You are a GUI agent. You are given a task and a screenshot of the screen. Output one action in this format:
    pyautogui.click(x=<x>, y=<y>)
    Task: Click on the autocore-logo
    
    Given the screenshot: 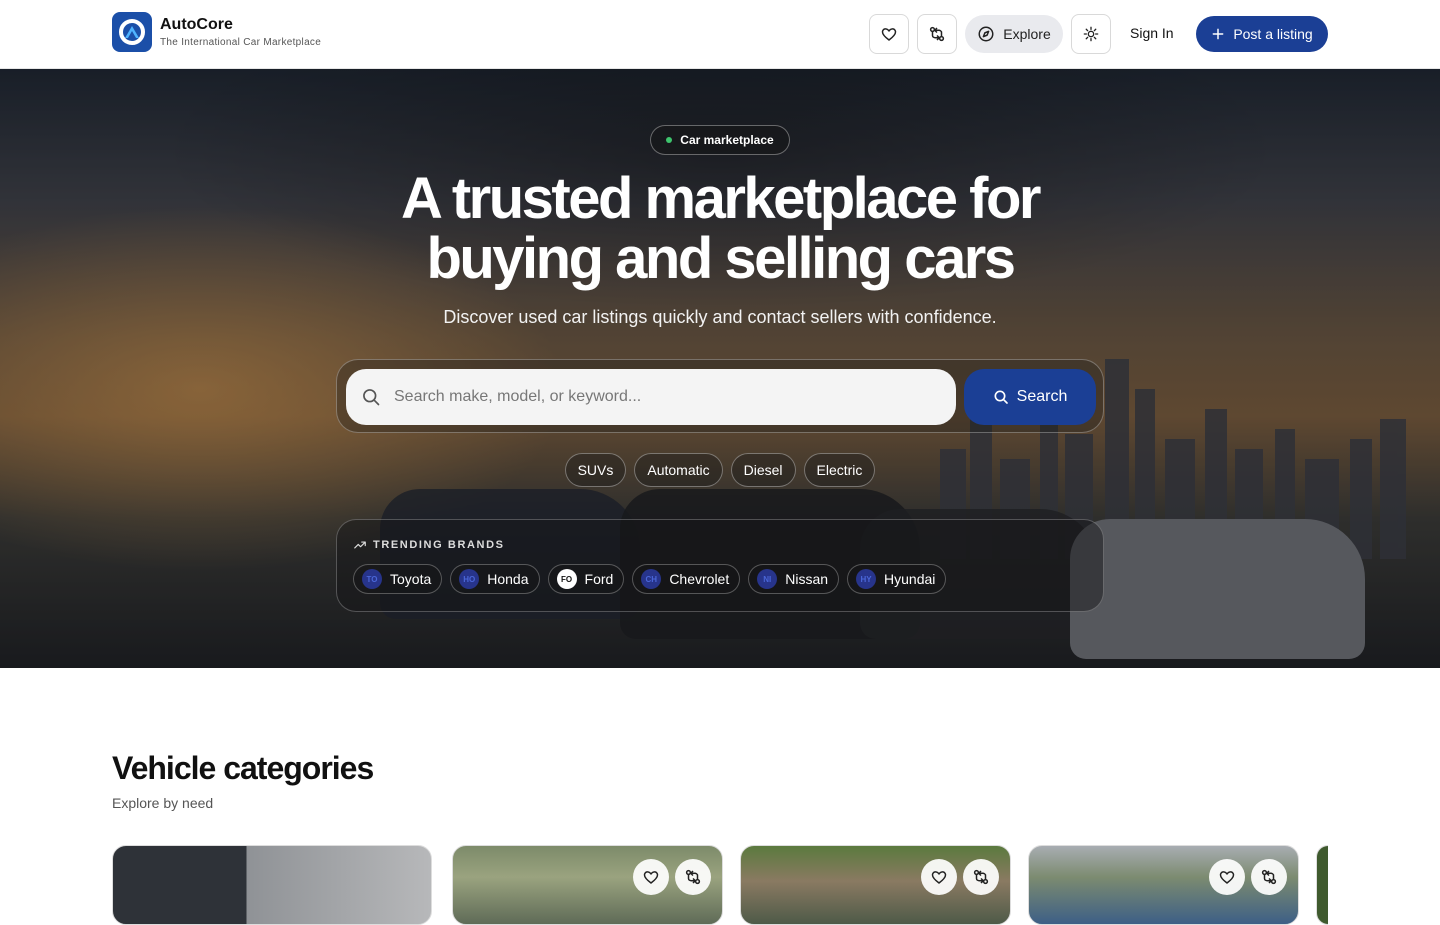 What is the action you would take?
    pyautogui.click(x=132, y=32)
    